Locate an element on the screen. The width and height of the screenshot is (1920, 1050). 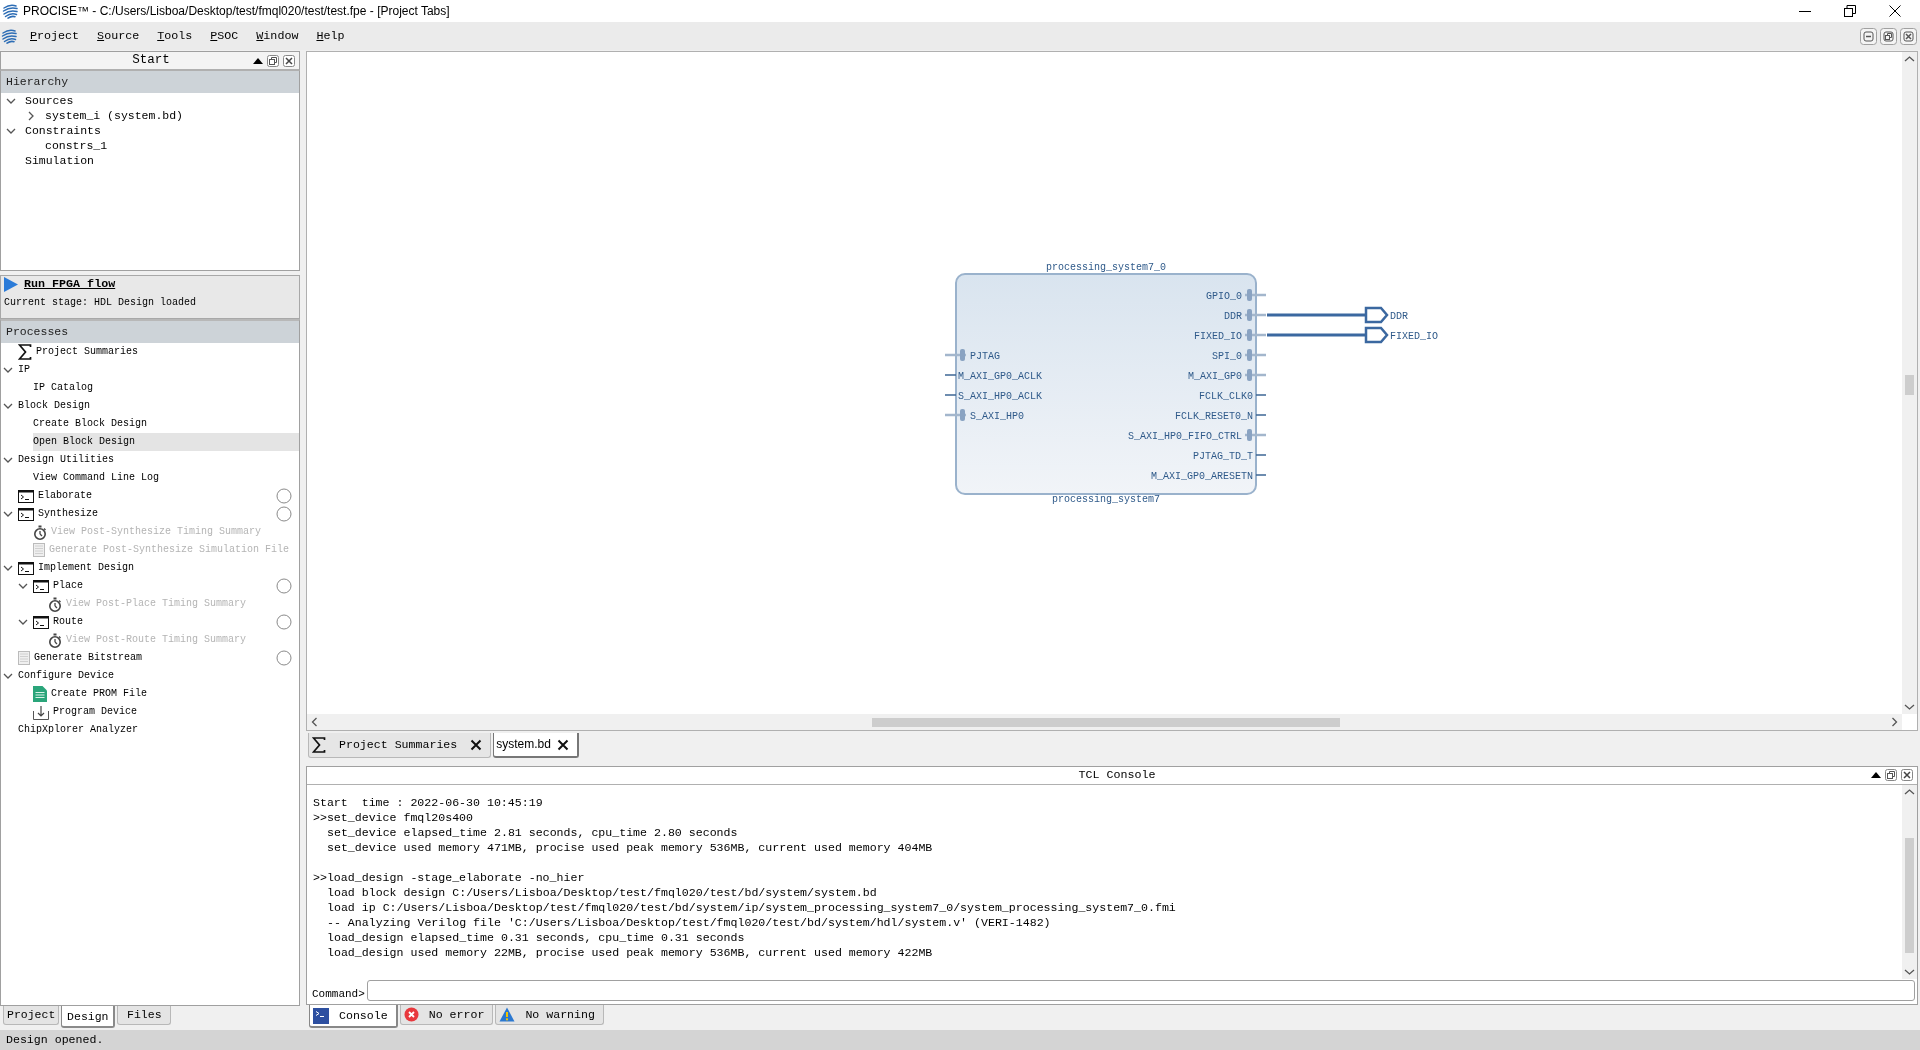
document-tab: Project Summaries is located at coordinates (400, 745).